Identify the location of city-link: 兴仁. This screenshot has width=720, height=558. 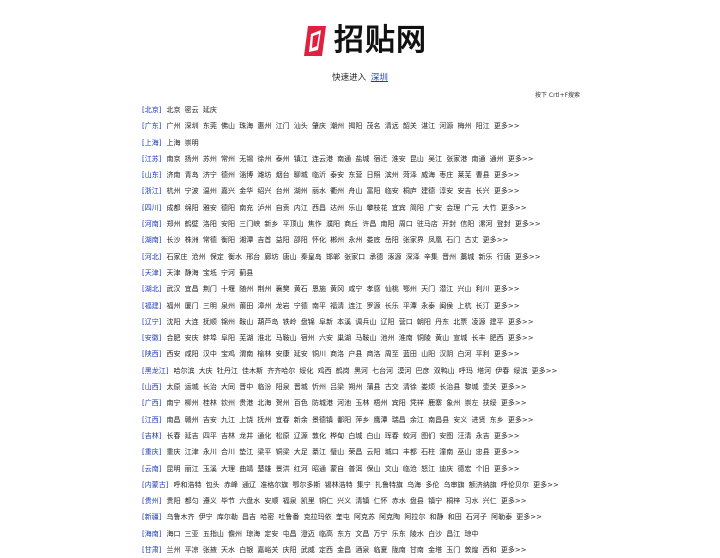
(490, 501).